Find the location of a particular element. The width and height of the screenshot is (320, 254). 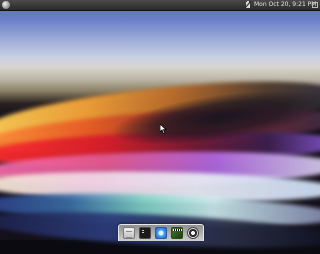

media-player-icon is located at coordinates (177, 233).